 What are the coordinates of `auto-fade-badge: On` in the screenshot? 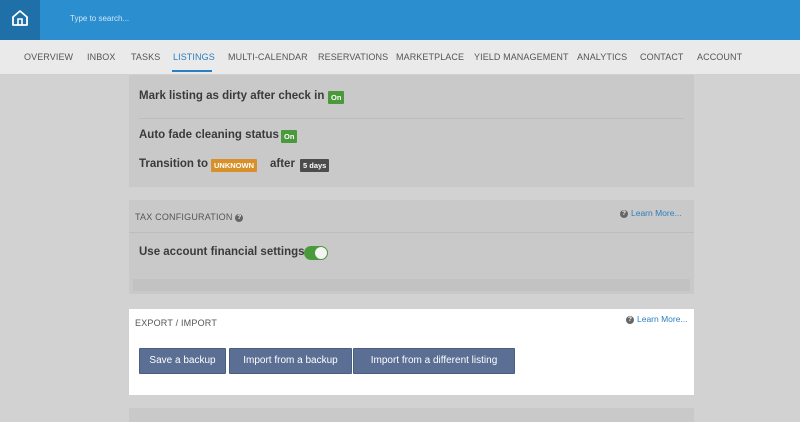 It's located at (289, 136).